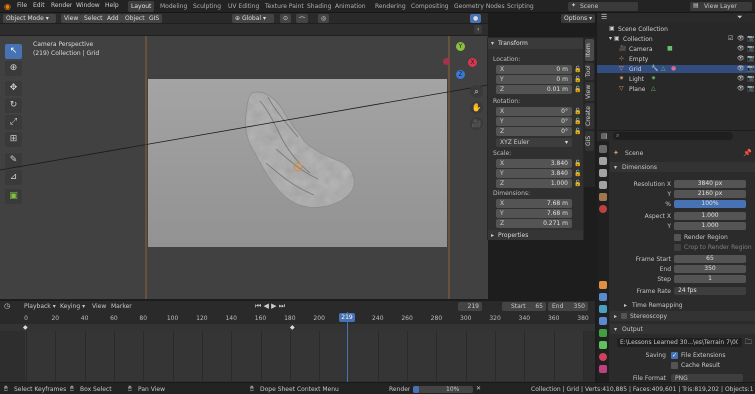 This screenshot has width=755, height=394. I want to click on gizmo-z-axis-icon: Z, so click(460, 74).